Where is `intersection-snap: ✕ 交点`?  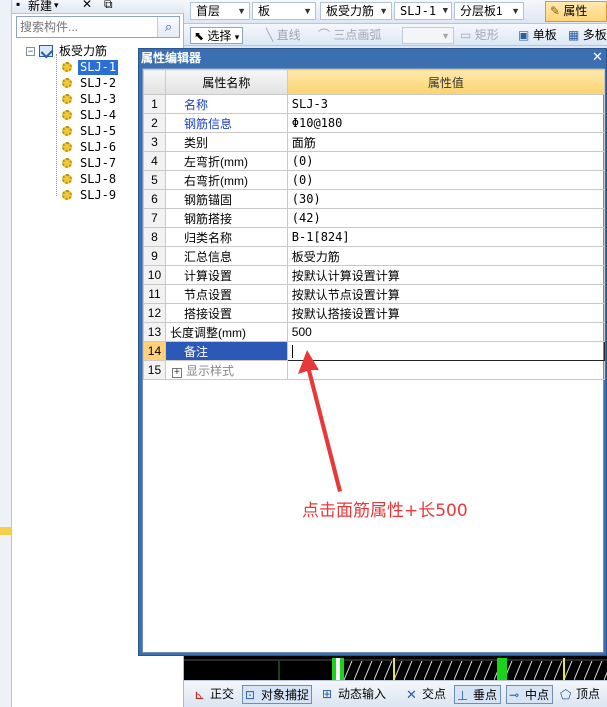
intersection-snap: ✕ 交点 is located at coordinates (425, 694).